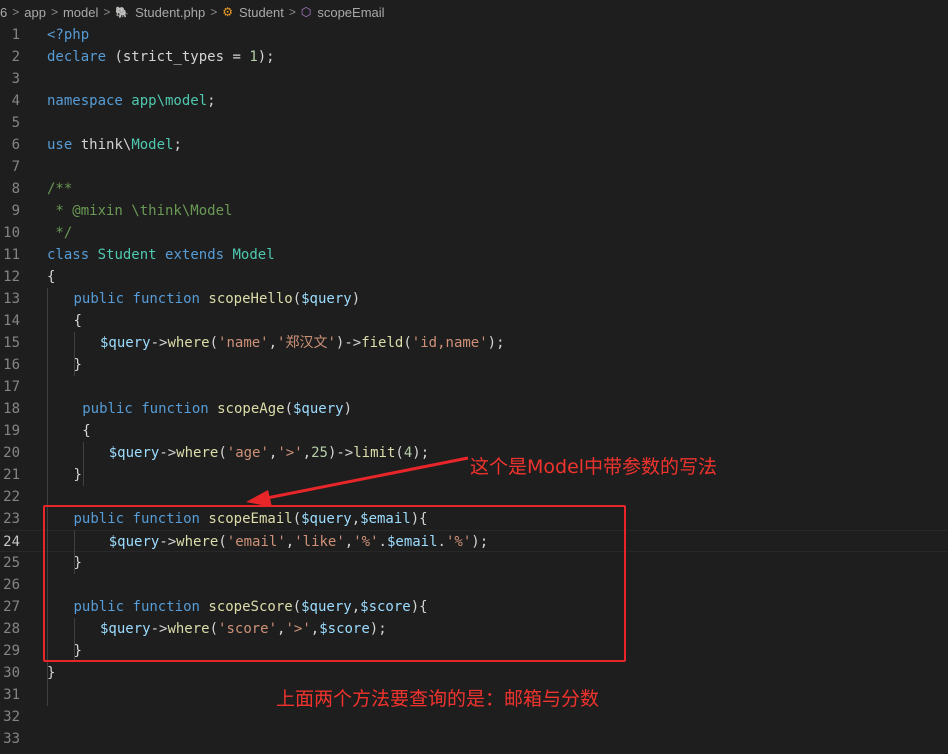 The width and height of the screenshot is (948, 754). I want to click on annotation-bottom-text: 上面两个方法要查询的是：邮箱与分数, so click(438, 699).